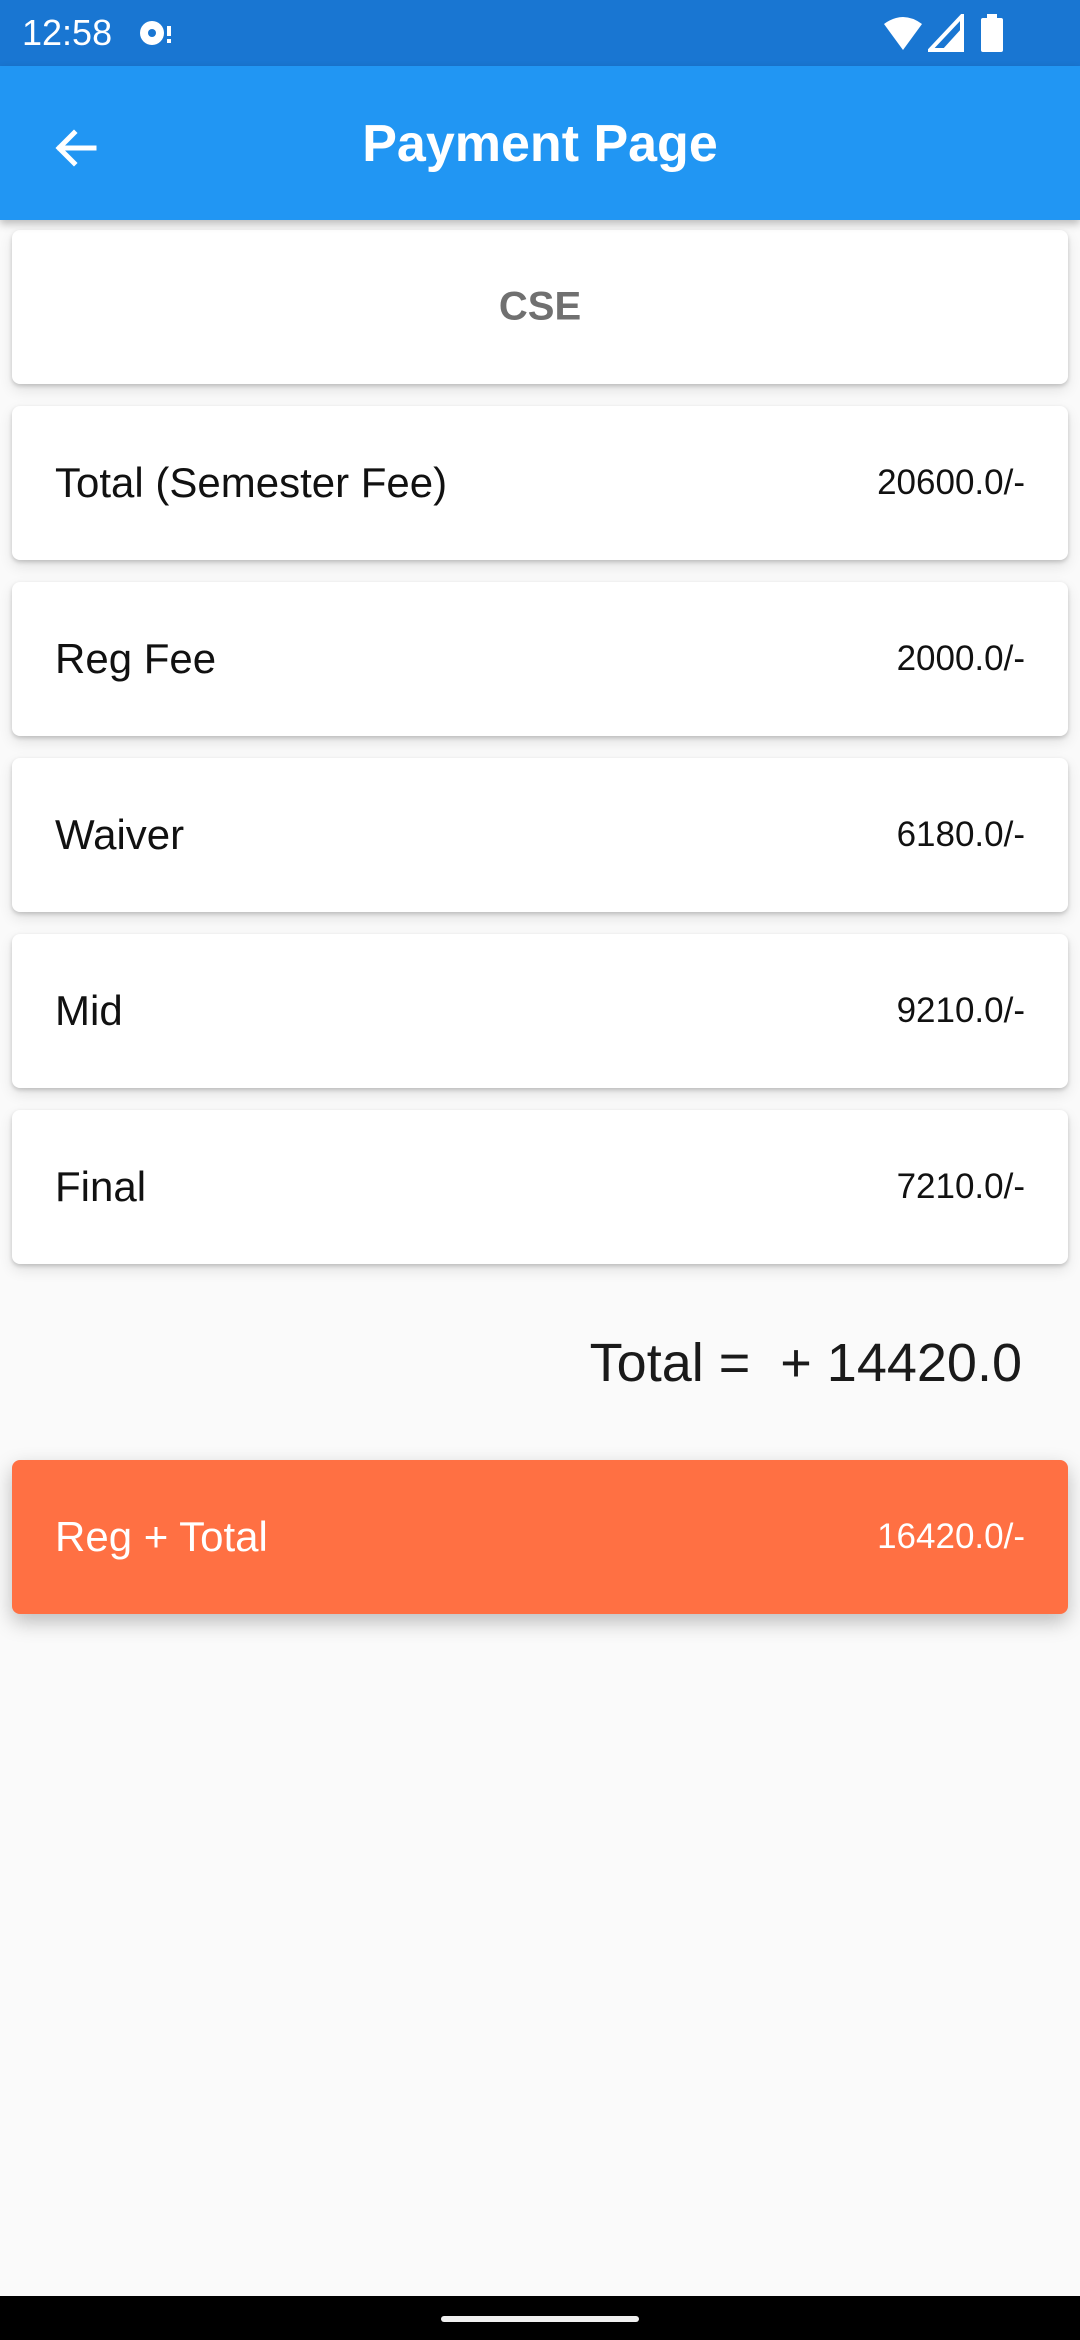 The image size is (1080, 2340). Describe the element at coordinates (805, 1363) in the screenshot. I see `total-amount: Total = + 14420.0` at that location.